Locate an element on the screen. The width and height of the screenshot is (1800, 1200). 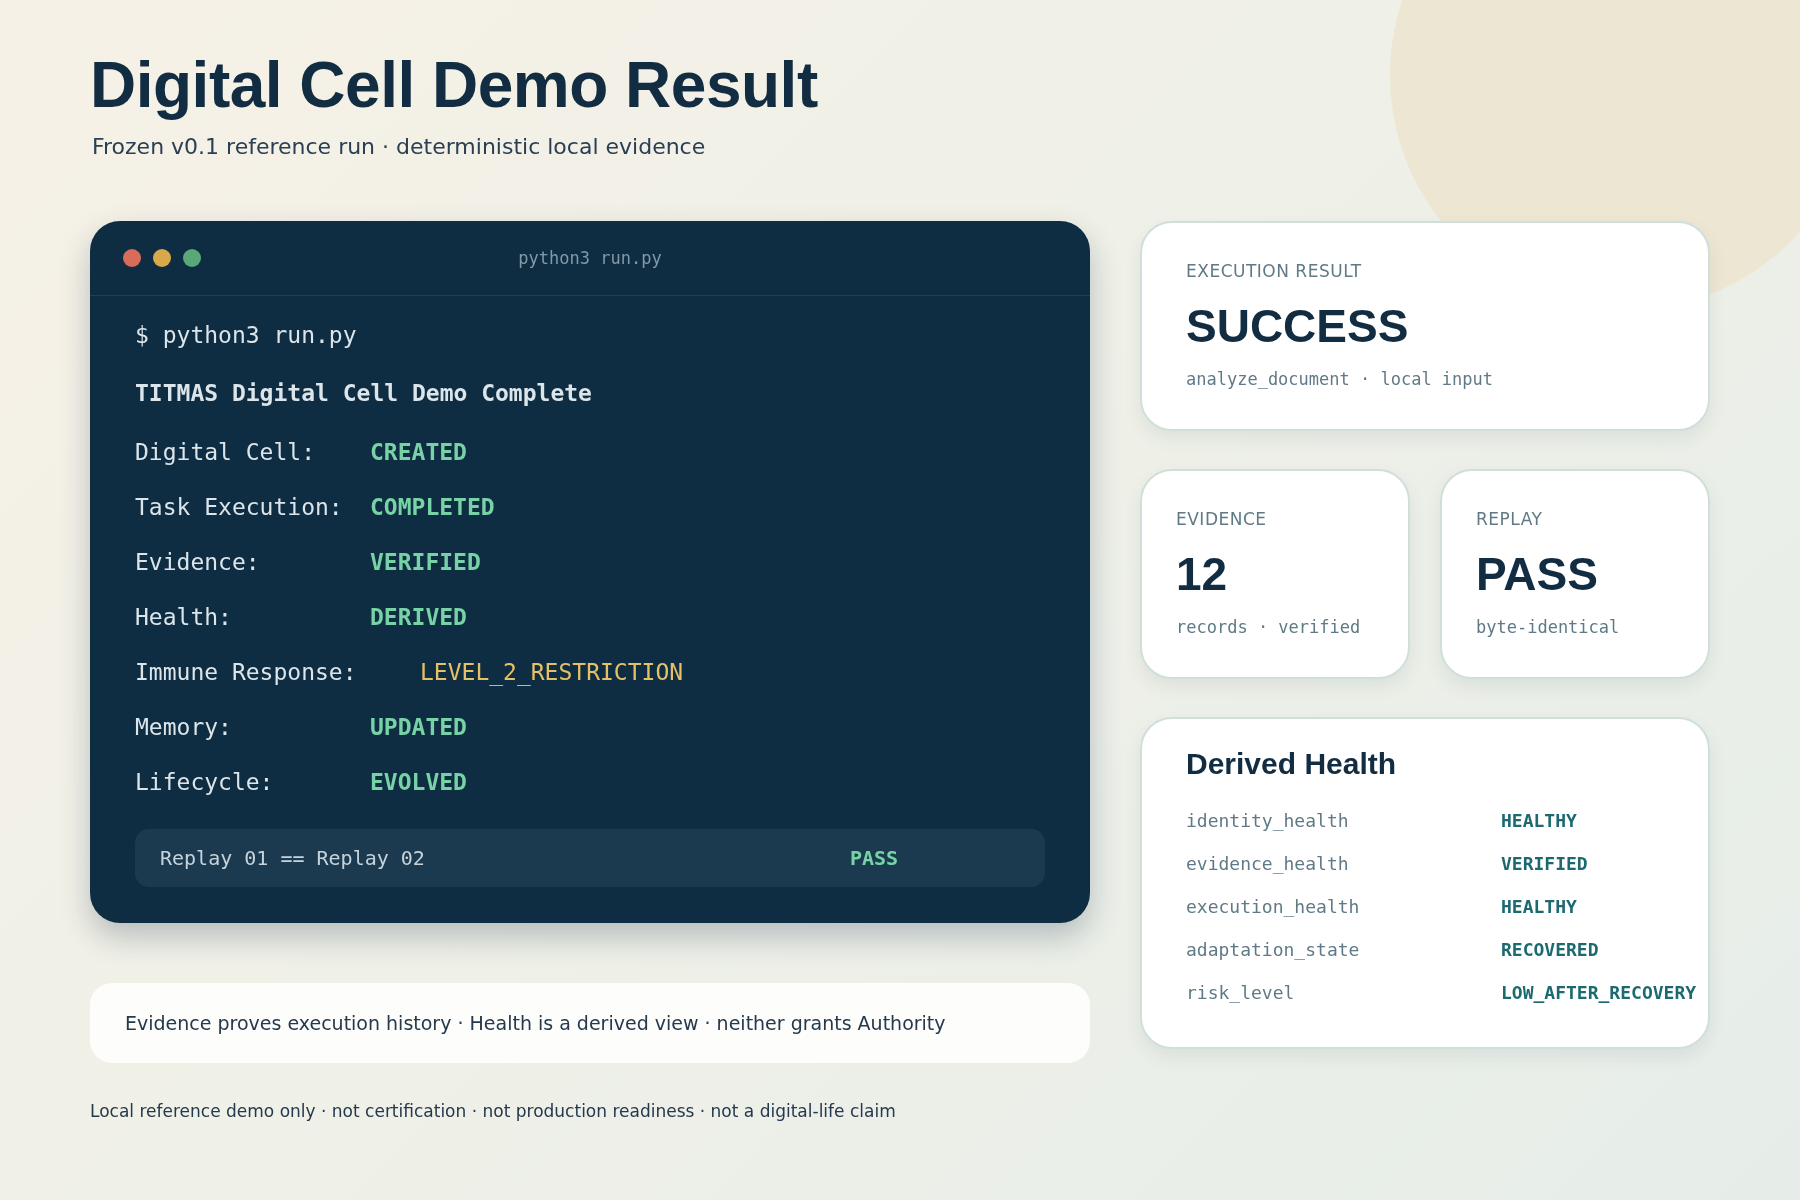
replay-result: PASS is located at coordinates (874, 858).